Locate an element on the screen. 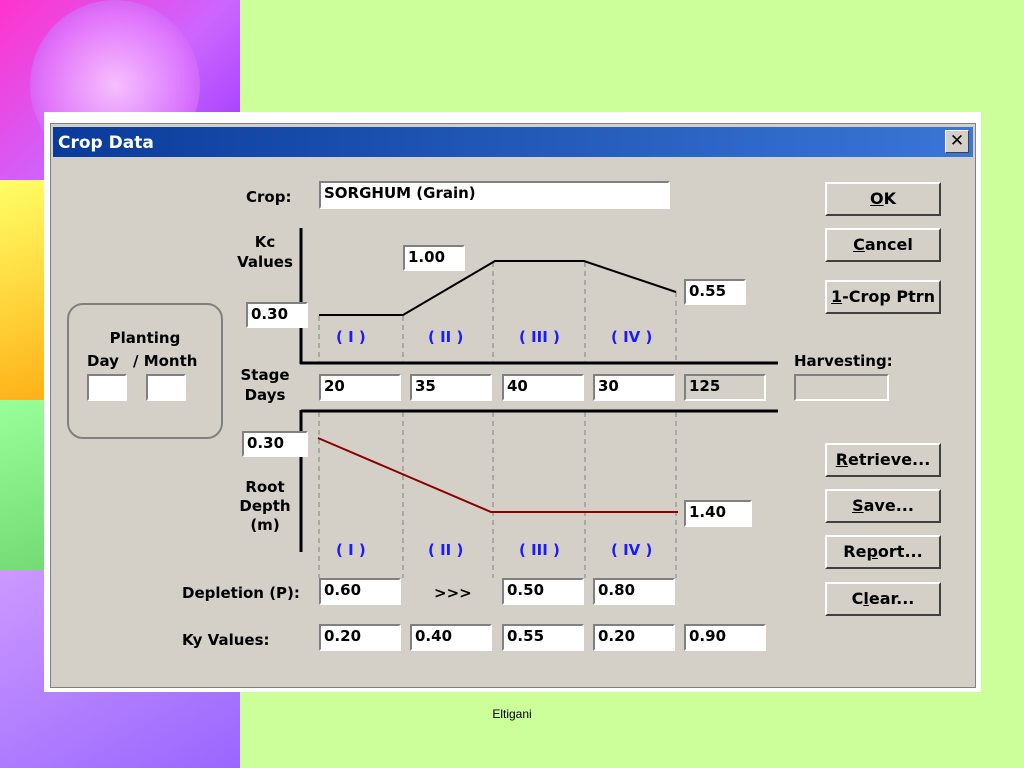 This screenshot has height=768, width=1024. ky-label: Ky Values: is located at coordinates (226, 640).